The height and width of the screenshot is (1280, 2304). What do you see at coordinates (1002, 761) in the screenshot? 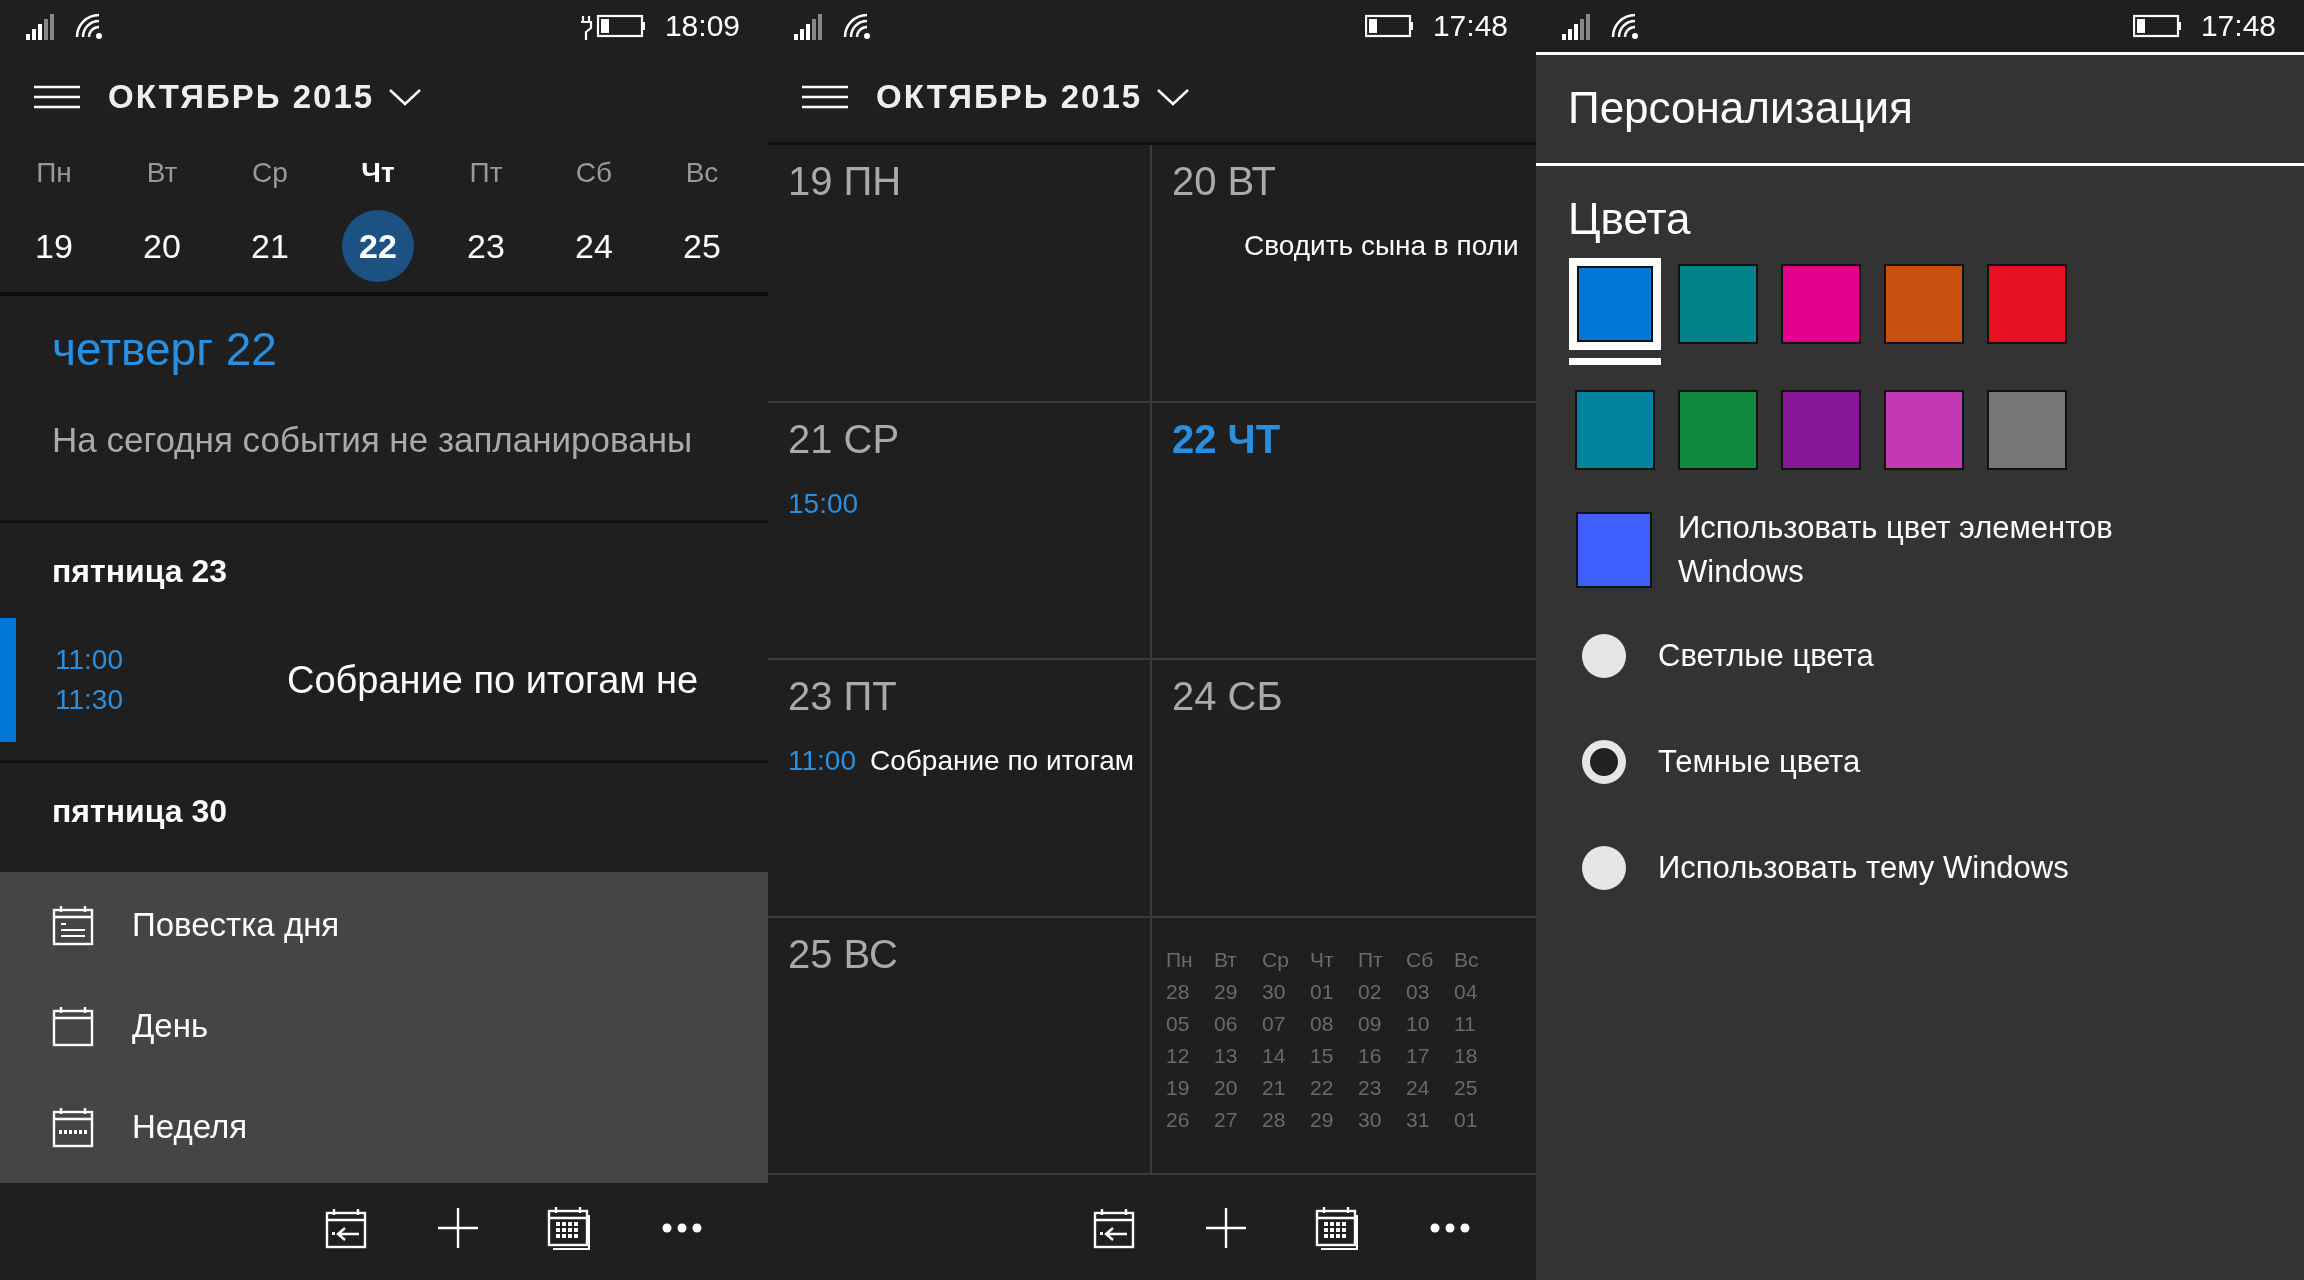
I see `event-title: Собрание по итогам` at bounding box center [1002, 761].